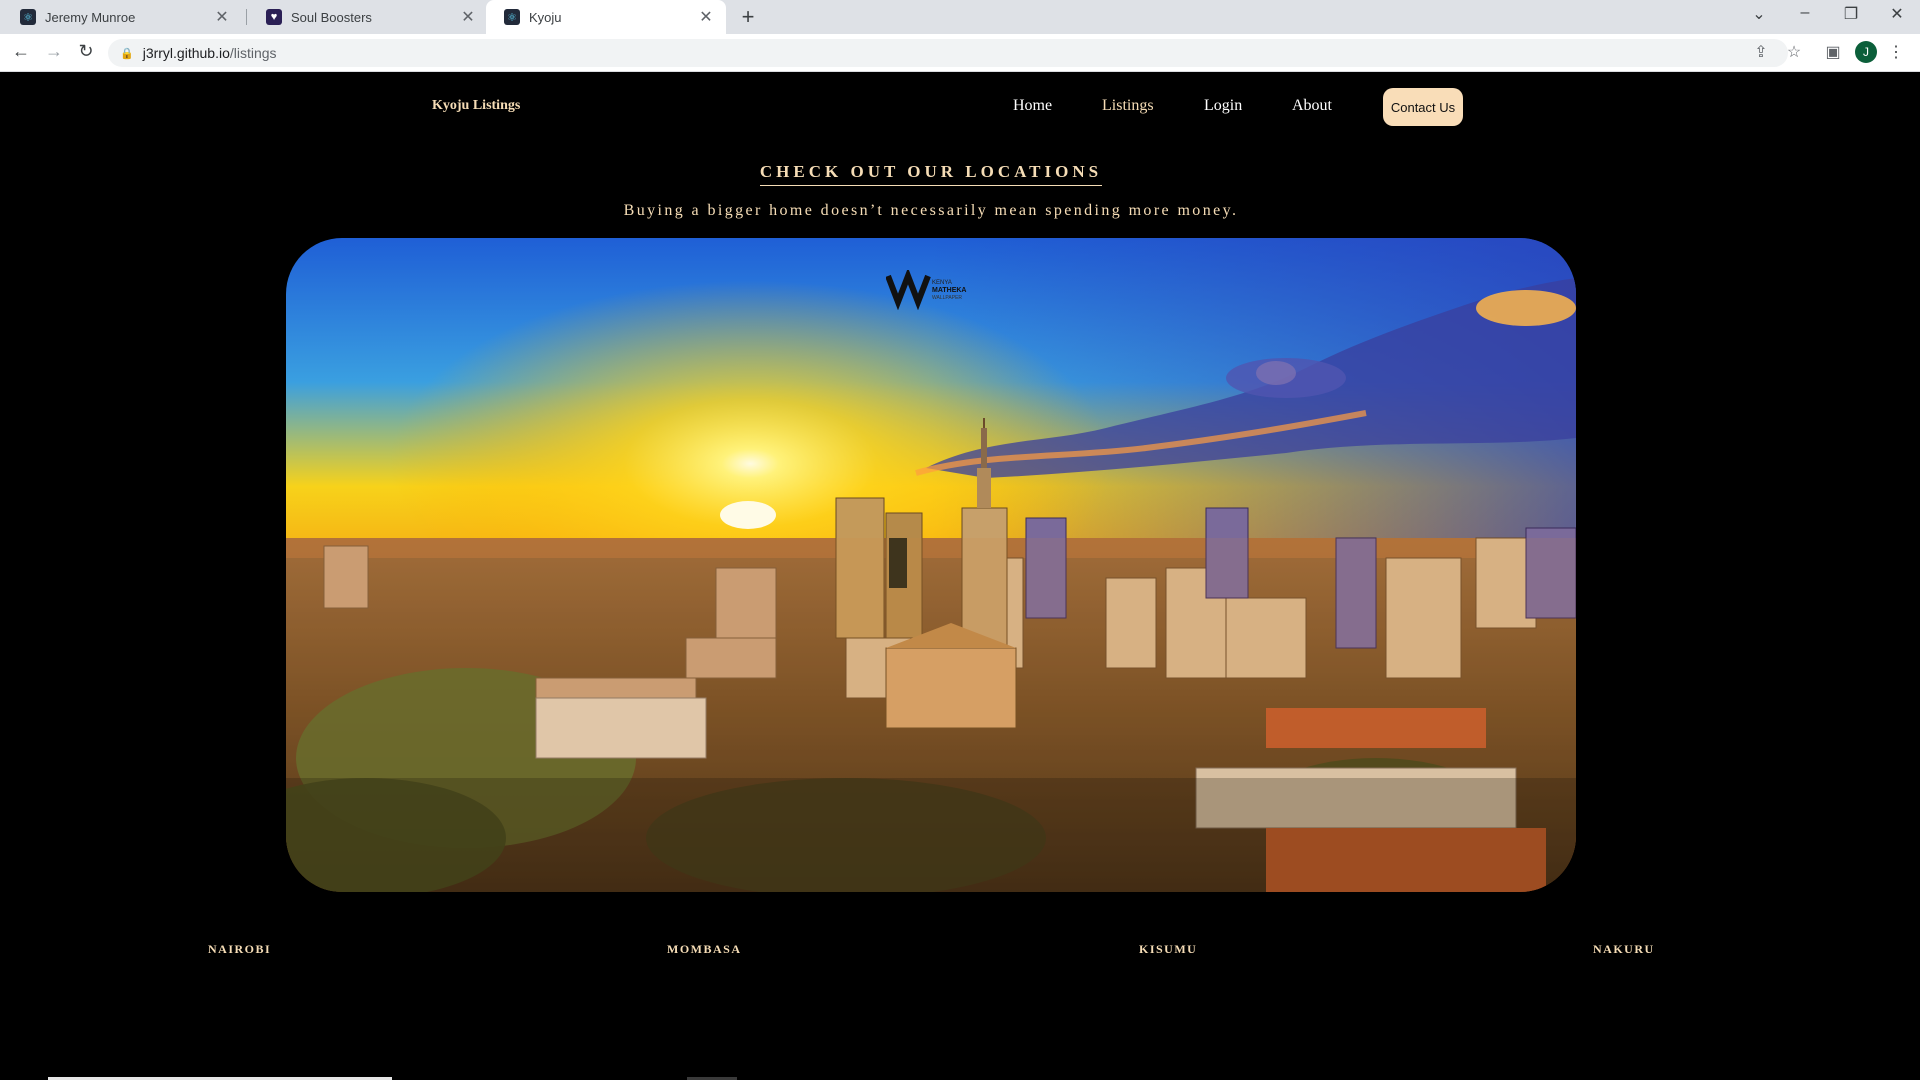 The height and width of the screenshot is (1080, 1920). Describe the element at coordinates (1833, 52) in the screenshot. I see `side-panel-icon: ▣` at that location.